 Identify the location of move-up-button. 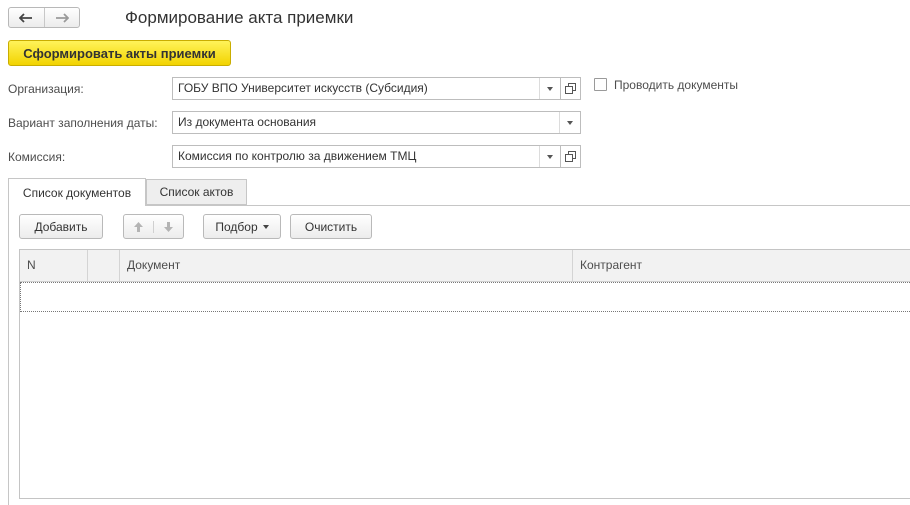
(138, 227).